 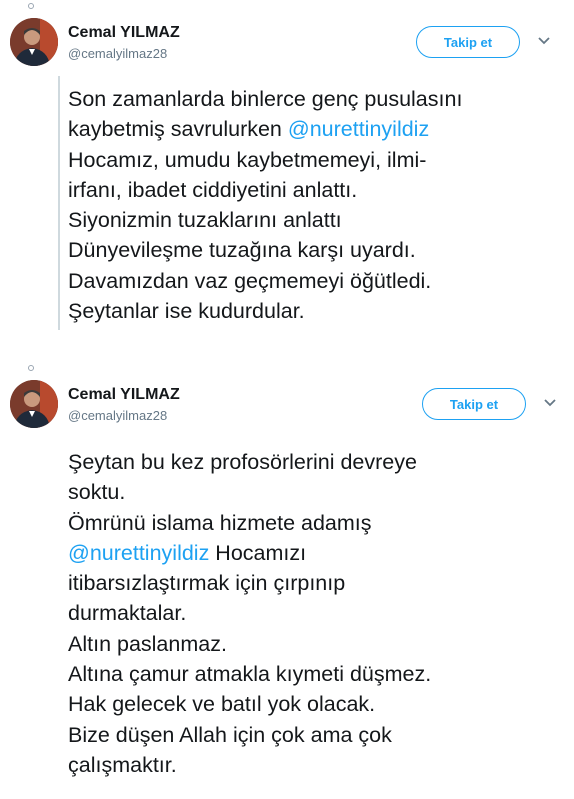 I want to click on tweet-line: Şeytan bu kez profosörlerini devreye, so click(x=242, y=462).